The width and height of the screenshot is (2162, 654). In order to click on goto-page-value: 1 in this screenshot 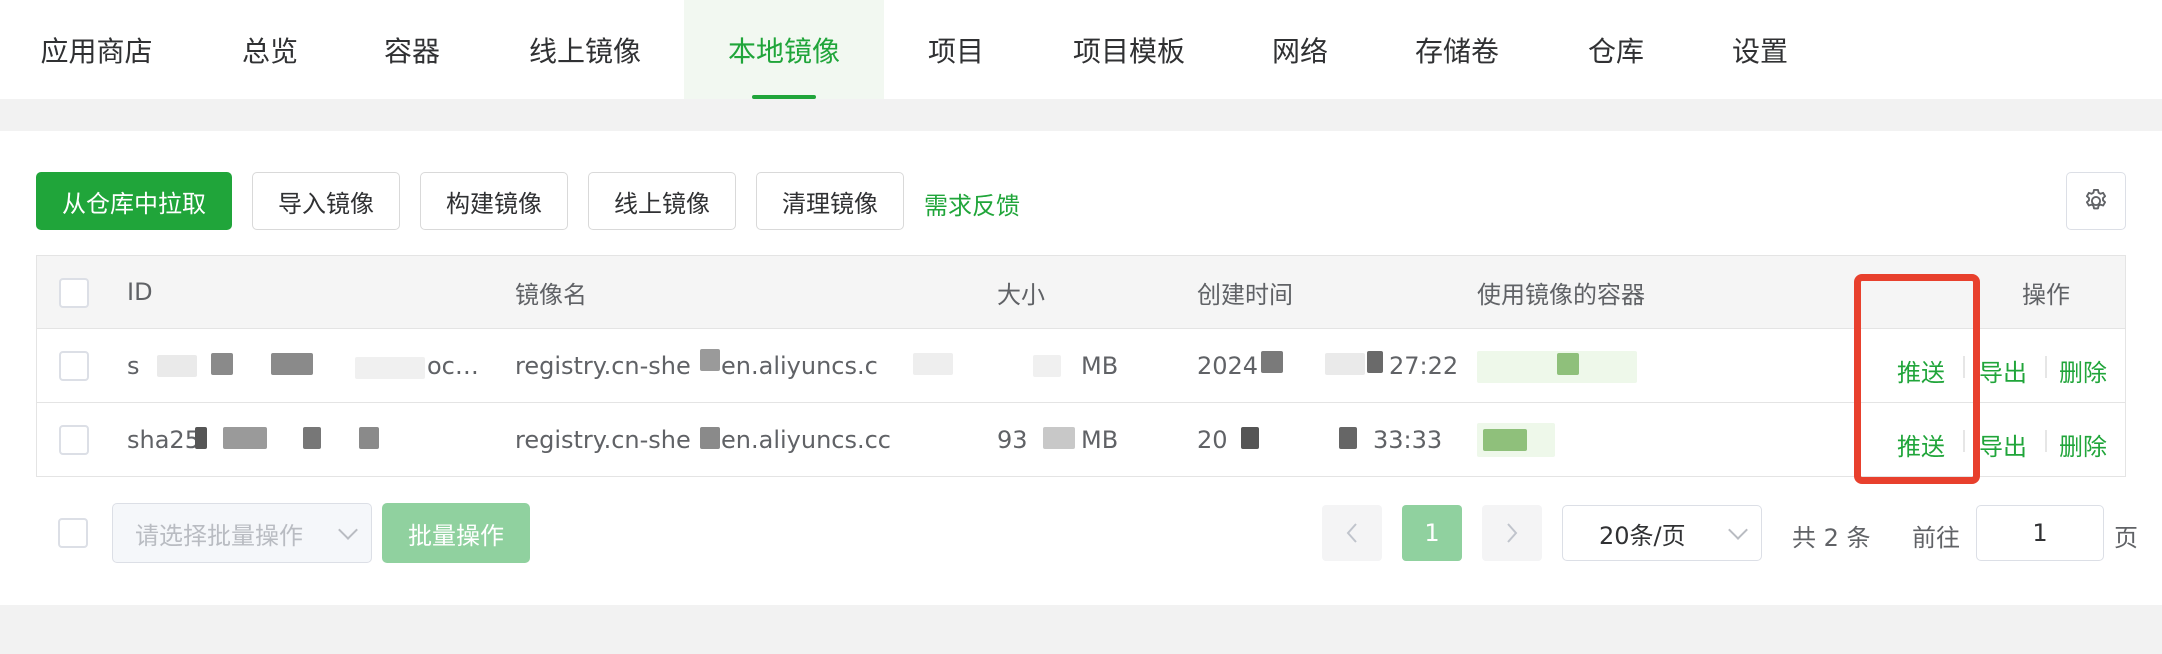, I will do `click(2040, 533)`.